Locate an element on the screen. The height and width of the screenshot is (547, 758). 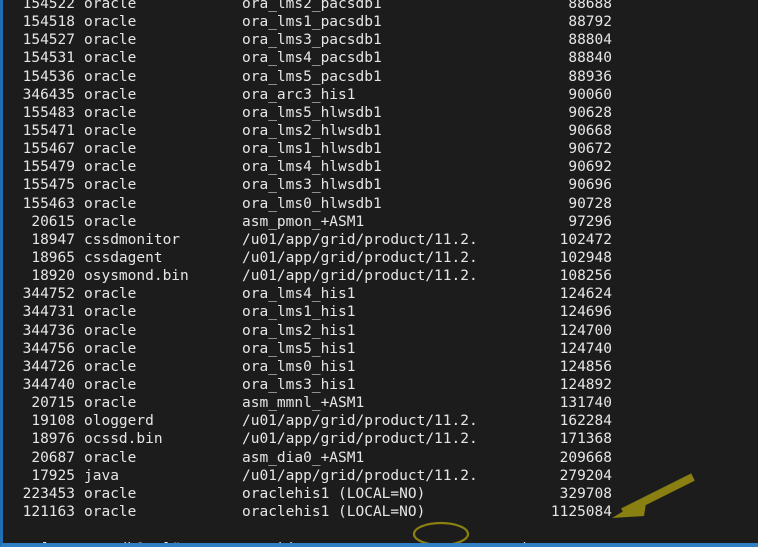
cell-rsz: 124624 is located at coordinates (585, 294).